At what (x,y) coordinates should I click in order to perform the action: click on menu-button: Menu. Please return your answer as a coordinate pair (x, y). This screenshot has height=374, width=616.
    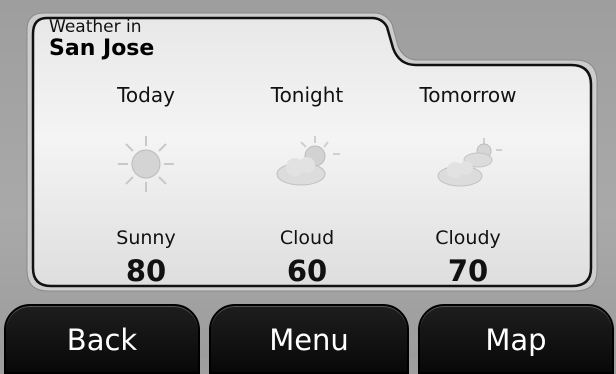
    Looking at the image, I should click on (309, 339).